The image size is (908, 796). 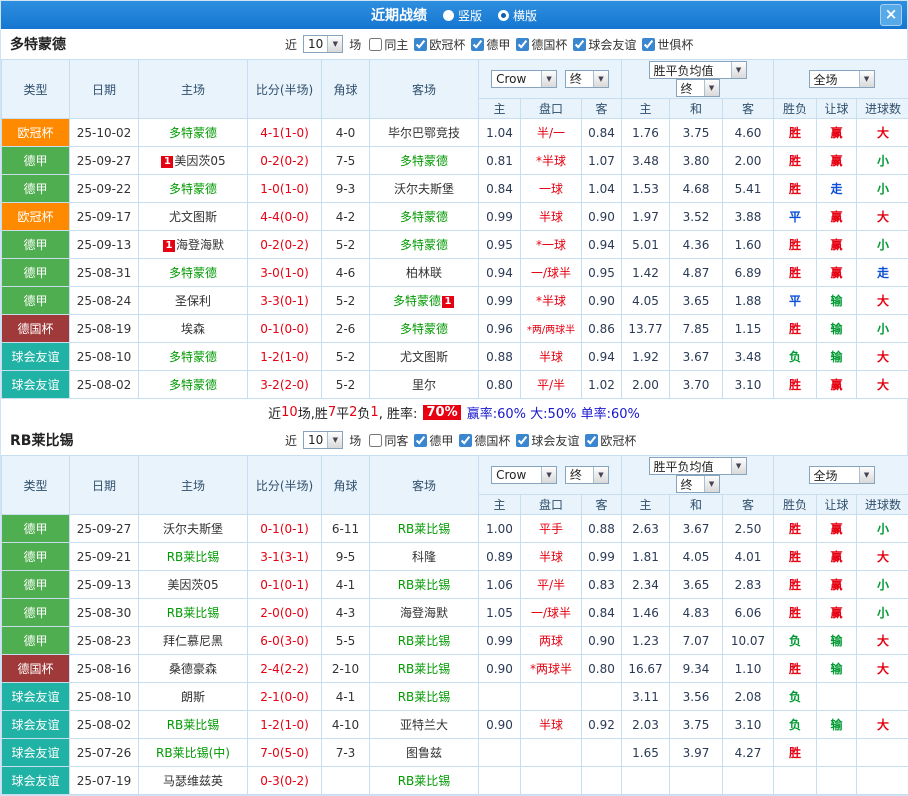 What do you see at coordinates (687, 484) in the screenshot?
I see `avg-final-value: 终` at bounding box center [687, 484].